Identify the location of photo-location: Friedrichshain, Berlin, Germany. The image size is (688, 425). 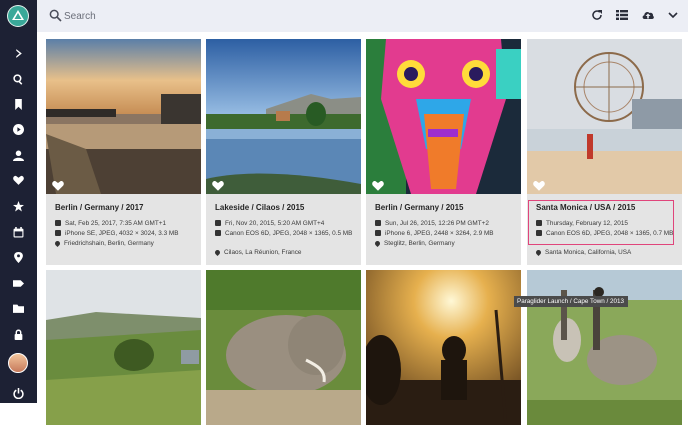
(109, 243).